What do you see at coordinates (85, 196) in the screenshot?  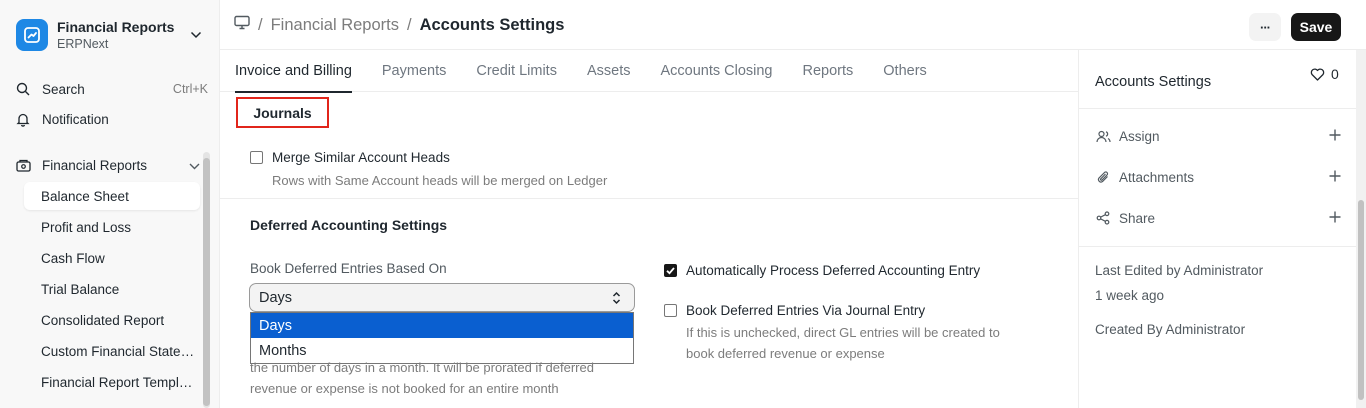 I see `sidebar-item-label: Balance Sheet` at bounding box center [85, 196].